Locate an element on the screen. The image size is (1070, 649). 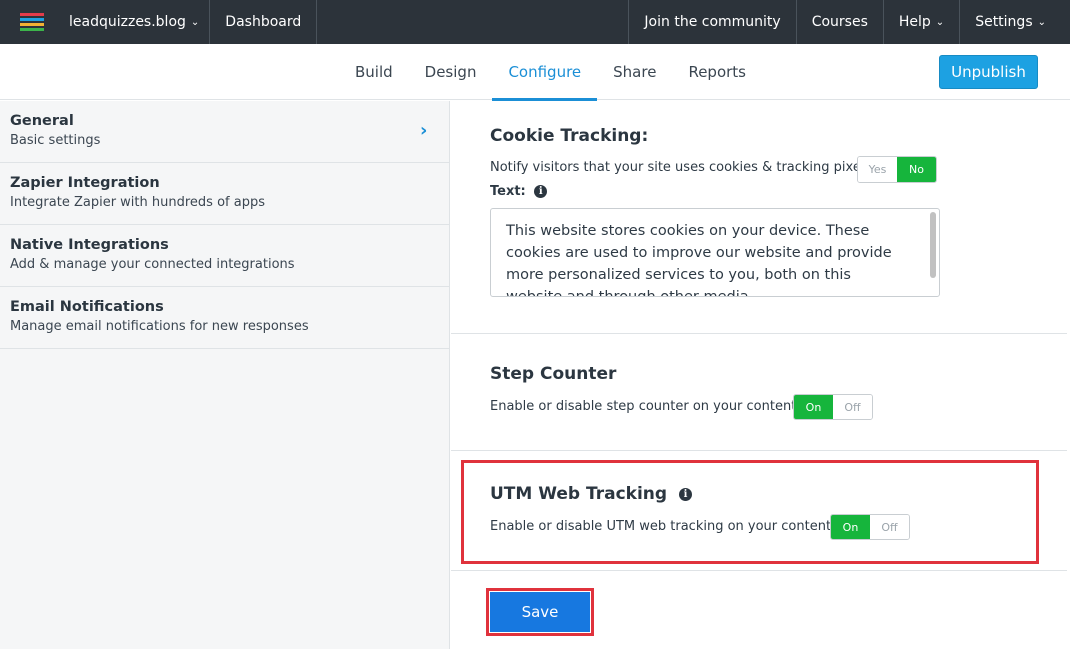
sidebar-item-subtitle: Integrate Zapier with hundreds of apps is located at coordinates (137, 202).